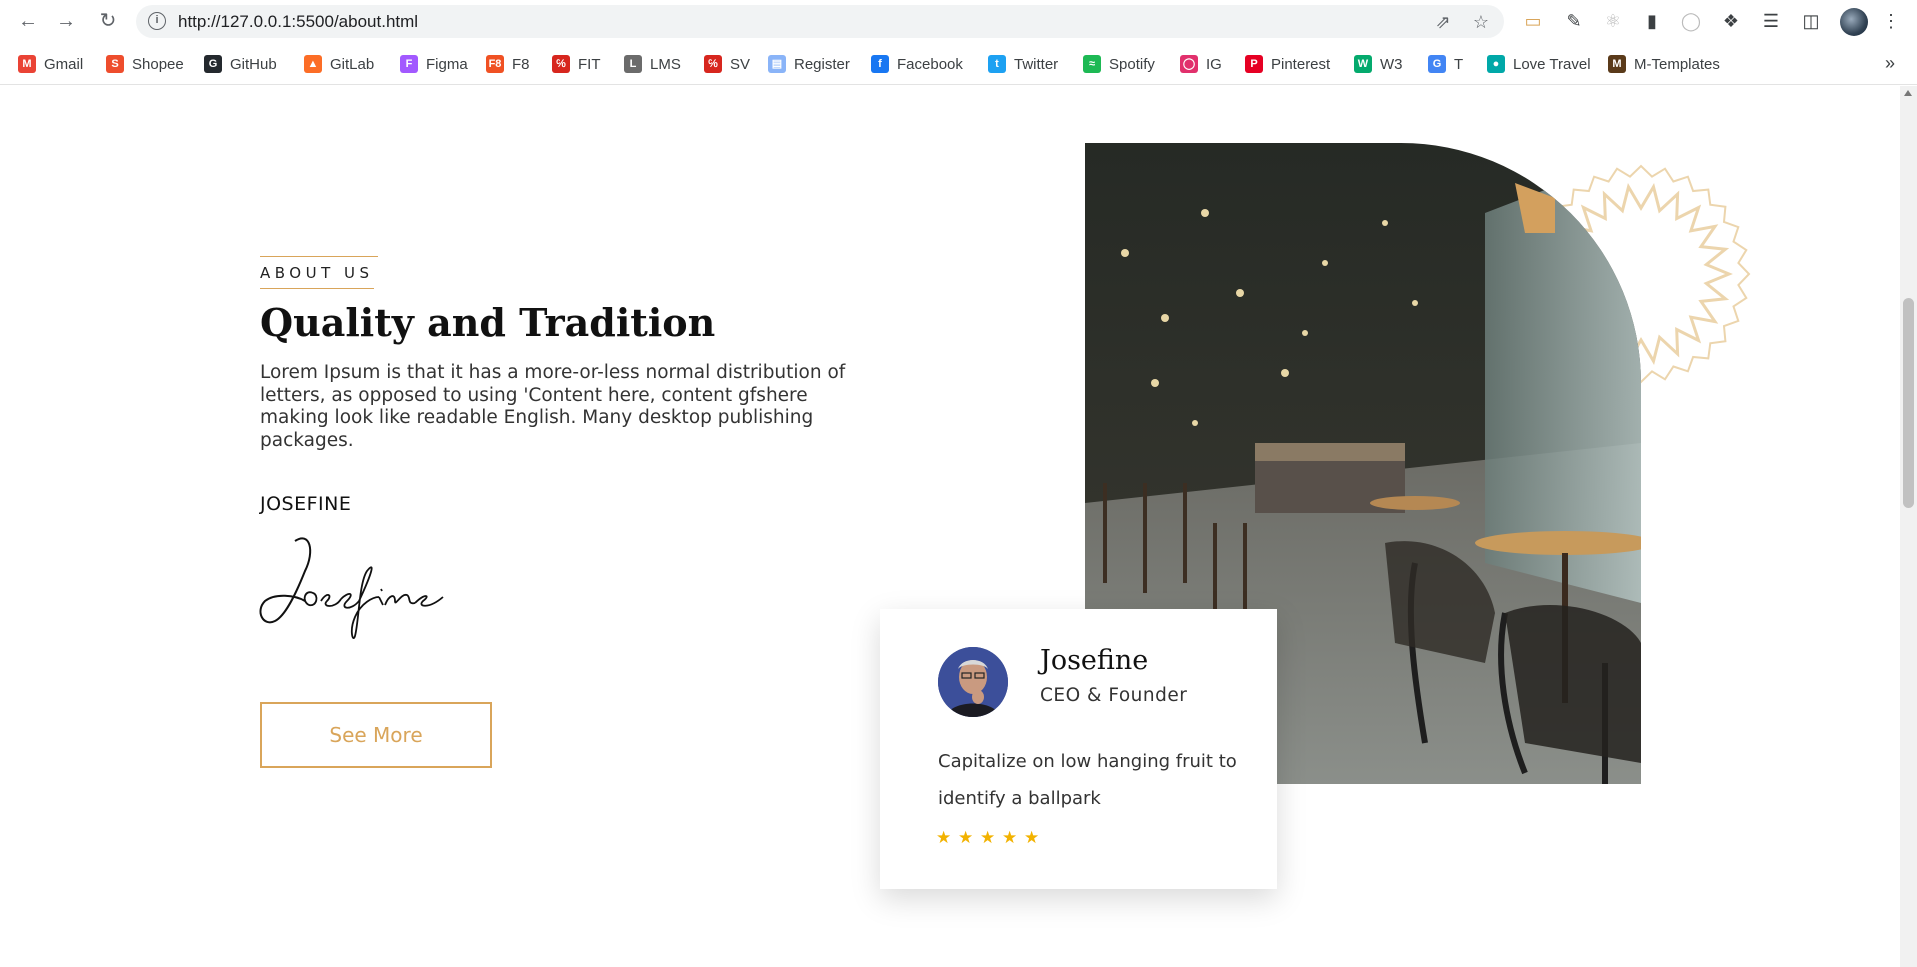 Image resolution: width=1917 pixels, height=967 pixels. I want to click on m-templates-icon: M, so click(1617, 64).